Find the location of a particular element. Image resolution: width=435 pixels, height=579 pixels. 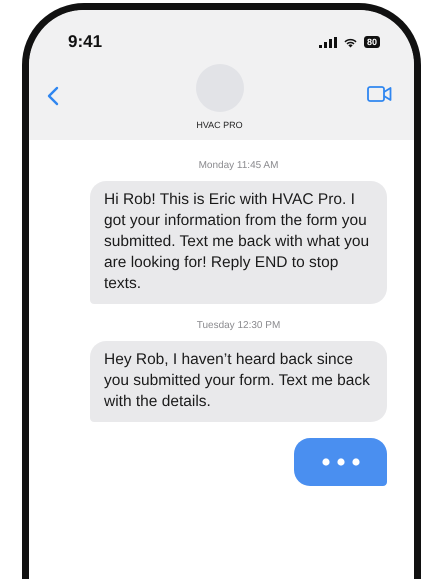

message-timestamp: Tuesday 12:30 PM is located at coordinates (238, 325).